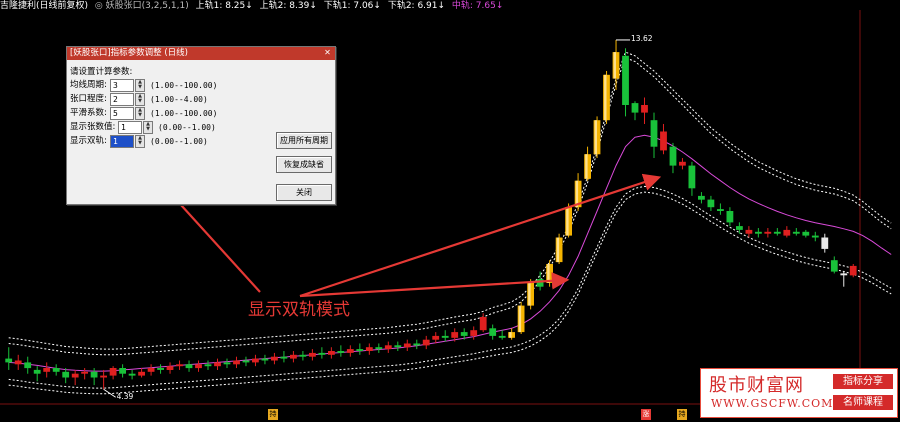 The height and width of the screenshot is (422, 900). What do you see at coordinates (122, 113) in the screenshot?
I see `smoothing-input: 5` at bounding box center [122, 113].